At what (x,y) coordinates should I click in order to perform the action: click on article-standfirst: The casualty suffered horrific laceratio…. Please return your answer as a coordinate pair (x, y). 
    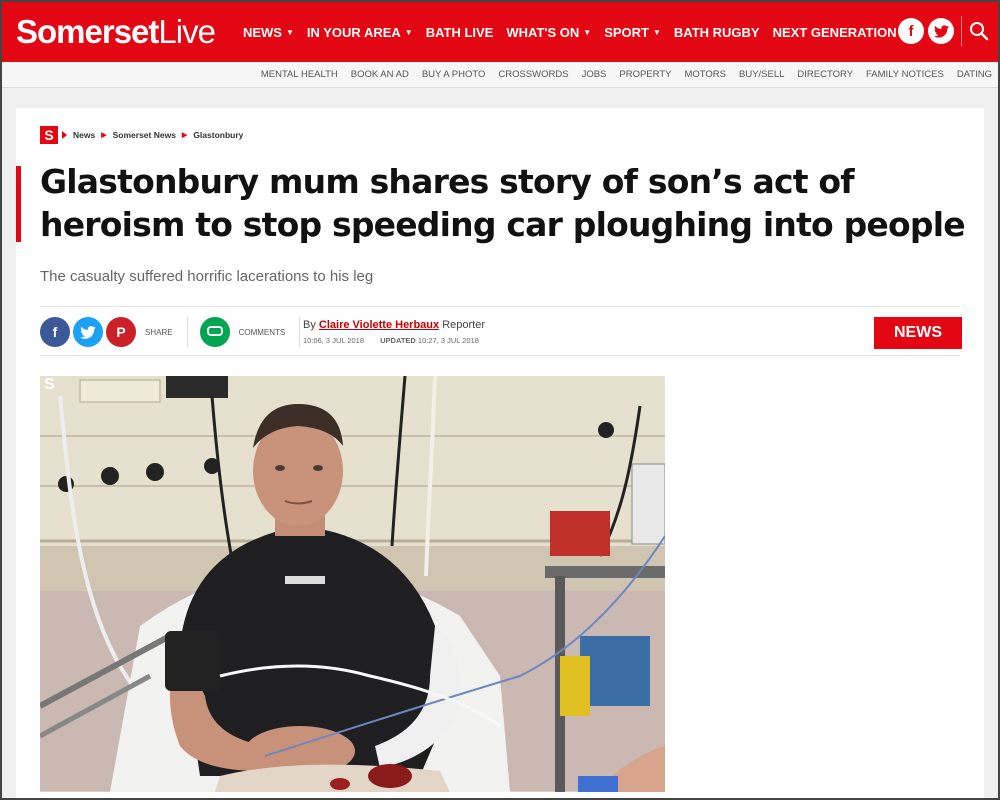
    Looking at the image, I should click on (207, 276).